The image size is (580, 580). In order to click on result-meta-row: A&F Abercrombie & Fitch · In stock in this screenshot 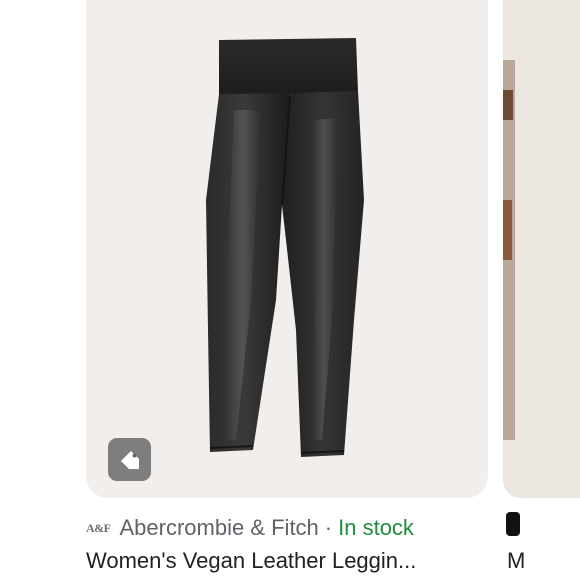, I will do `click(293, 528)`.